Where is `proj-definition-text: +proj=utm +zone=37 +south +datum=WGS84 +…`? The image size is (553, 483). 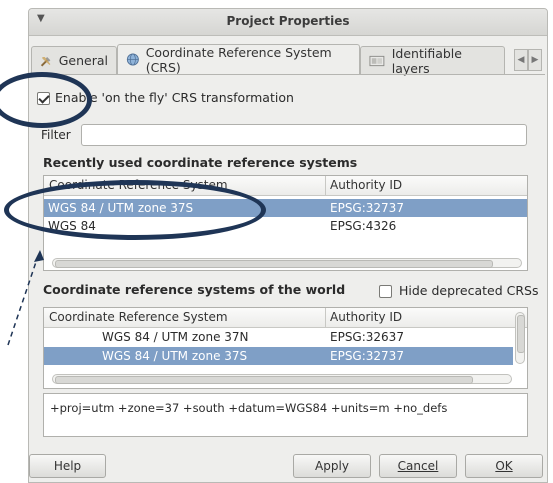 proj-definition-text: +proj=utm +zone=37 +south +datum=WGS84 +… is located at coordinates (285, 415).